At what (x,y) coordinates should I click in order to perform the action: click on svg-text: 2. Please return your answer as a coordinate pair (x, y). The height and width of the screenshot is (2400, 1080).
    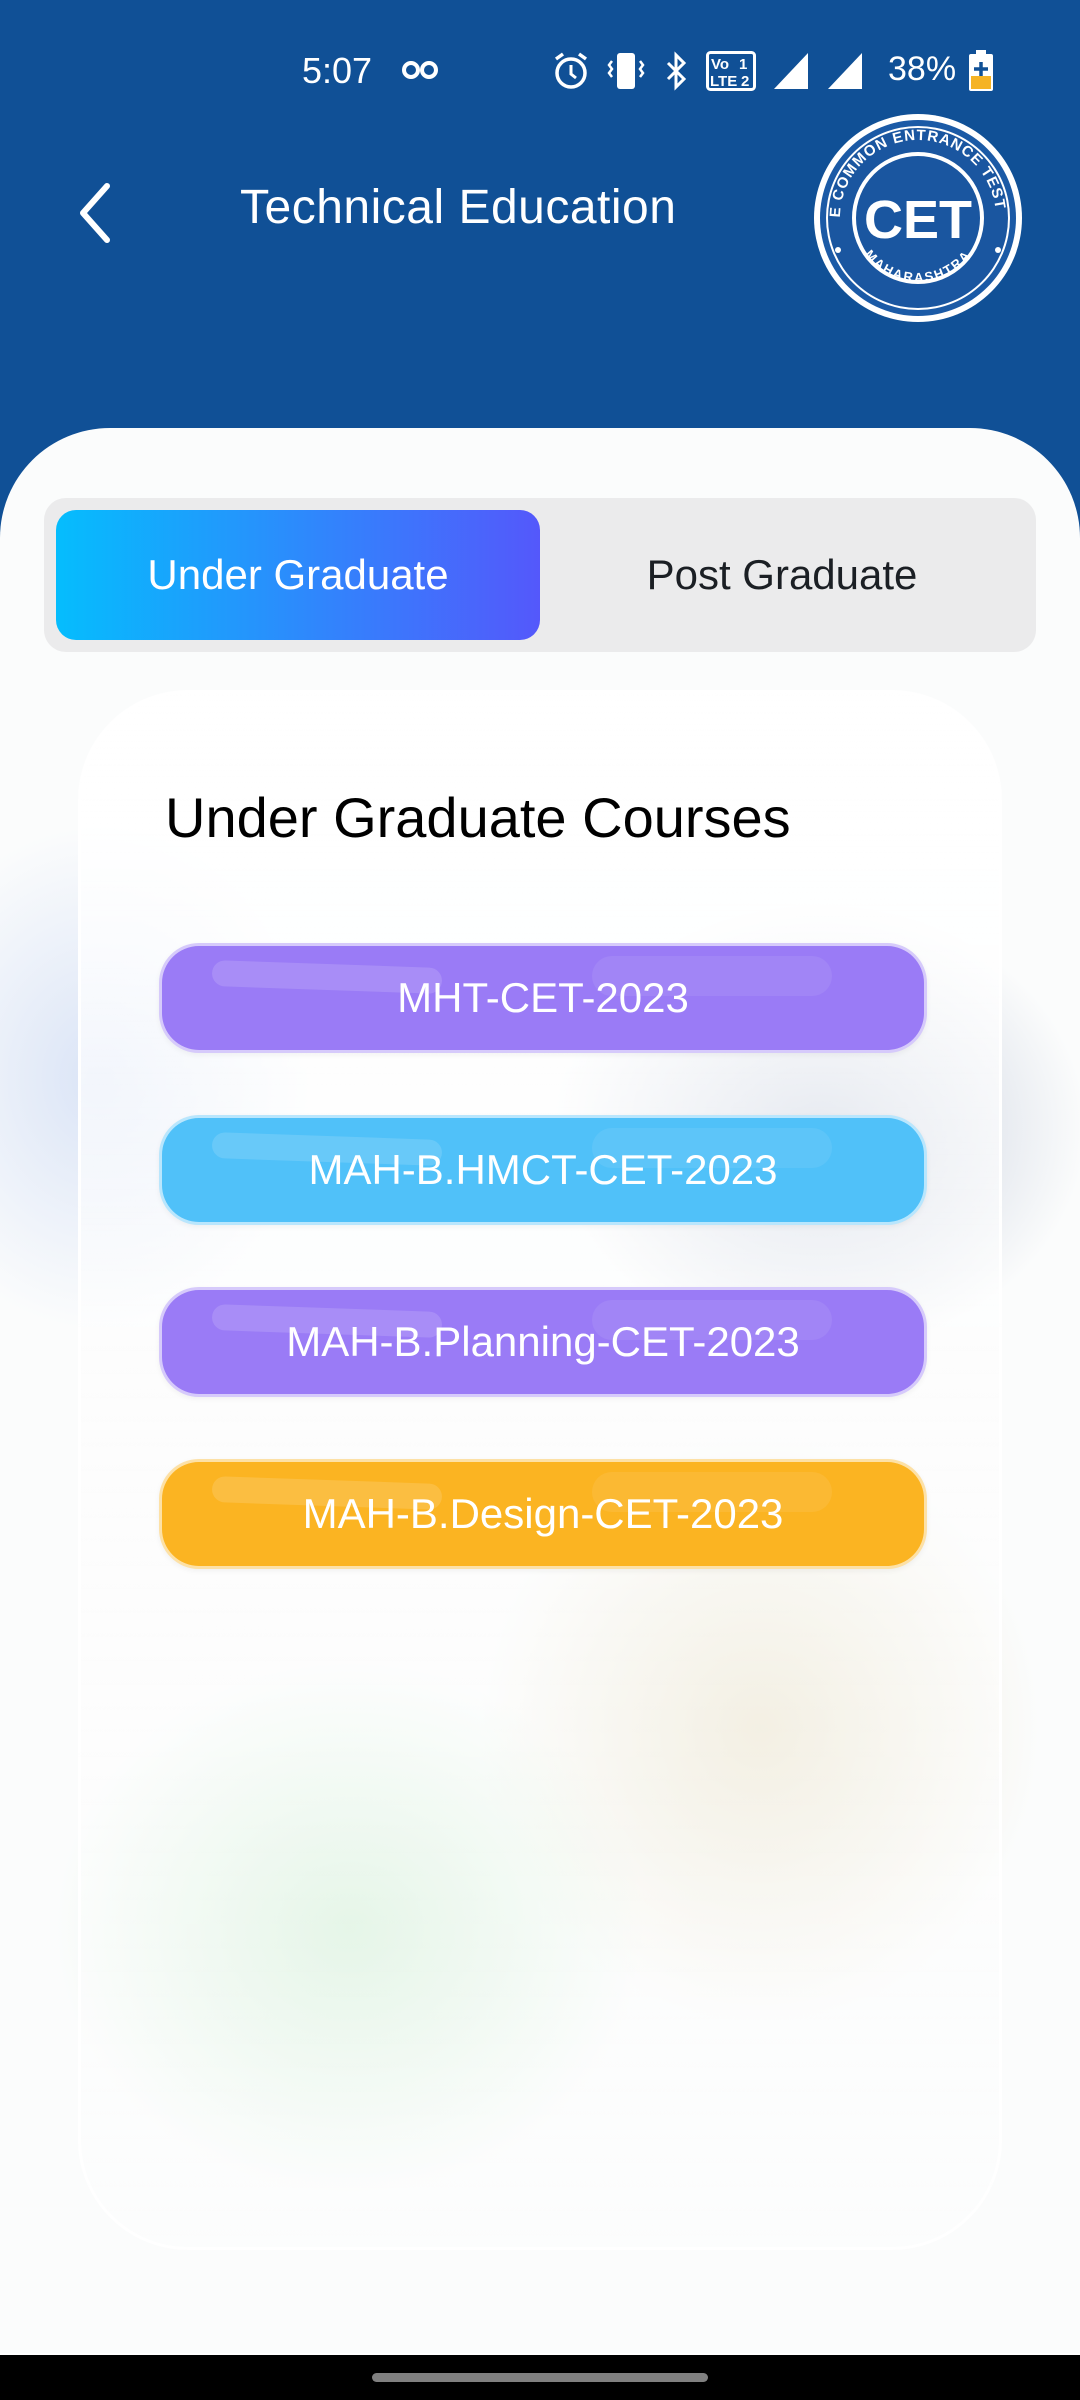
    Looking at the image, I should click on (745, 81).